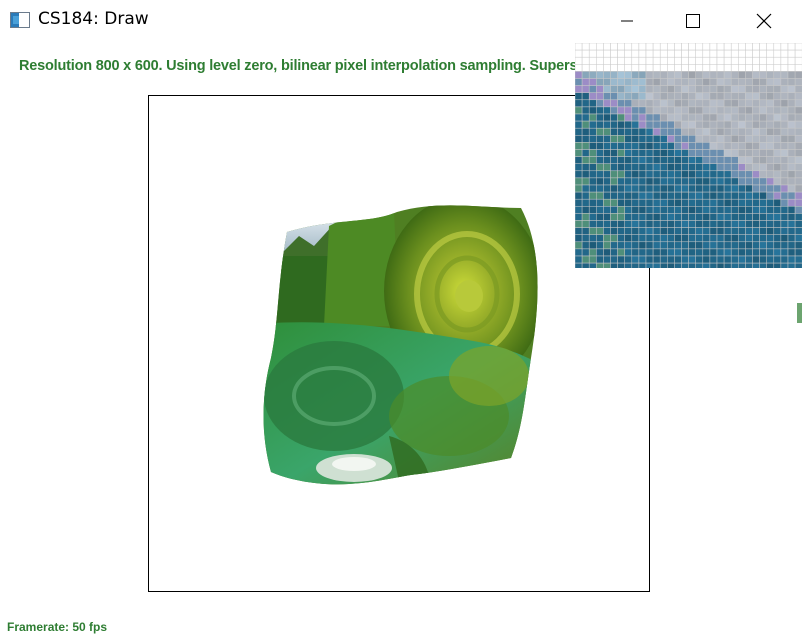  I want to click on maximize-button, so click(693, 21).